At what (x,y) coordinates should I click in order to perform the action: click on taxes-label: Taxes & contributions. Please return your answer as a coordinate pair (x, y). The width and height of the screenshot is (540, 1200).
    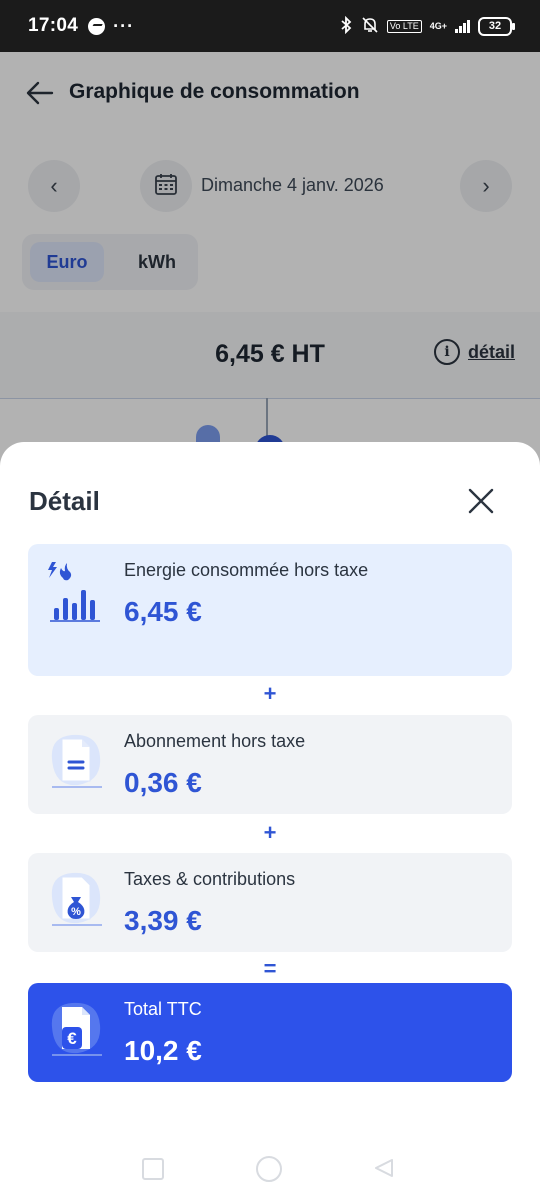
    Looking at the image, I should click on (210, 879).